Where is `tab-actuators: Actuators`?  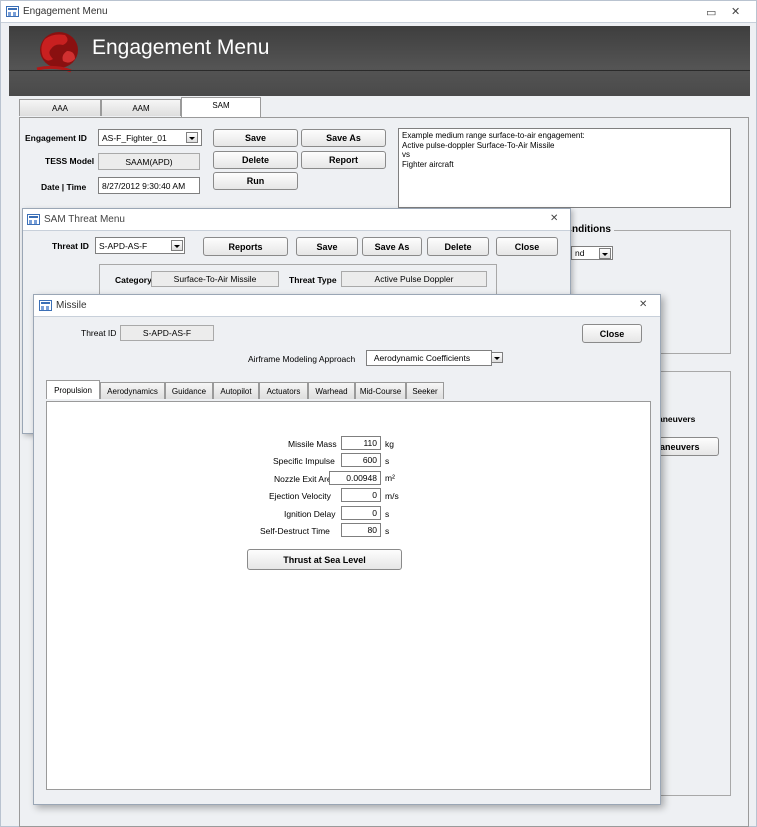
tab-actuators: Actuators is located at coordinates (283, 390).